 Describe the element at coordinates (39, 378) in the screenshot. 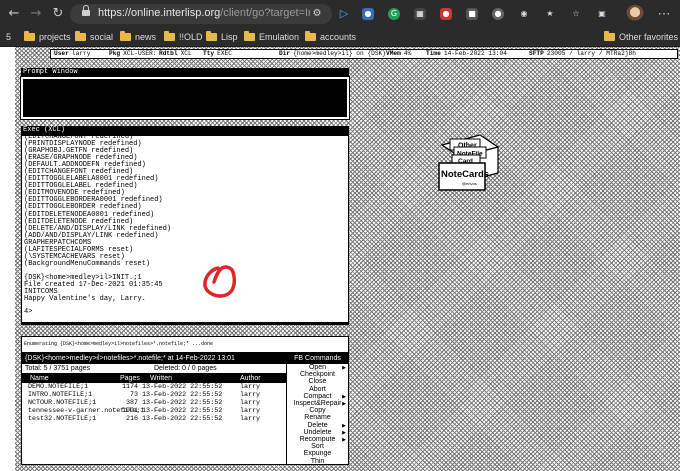

I see `fb-col-name: Name` at that location.